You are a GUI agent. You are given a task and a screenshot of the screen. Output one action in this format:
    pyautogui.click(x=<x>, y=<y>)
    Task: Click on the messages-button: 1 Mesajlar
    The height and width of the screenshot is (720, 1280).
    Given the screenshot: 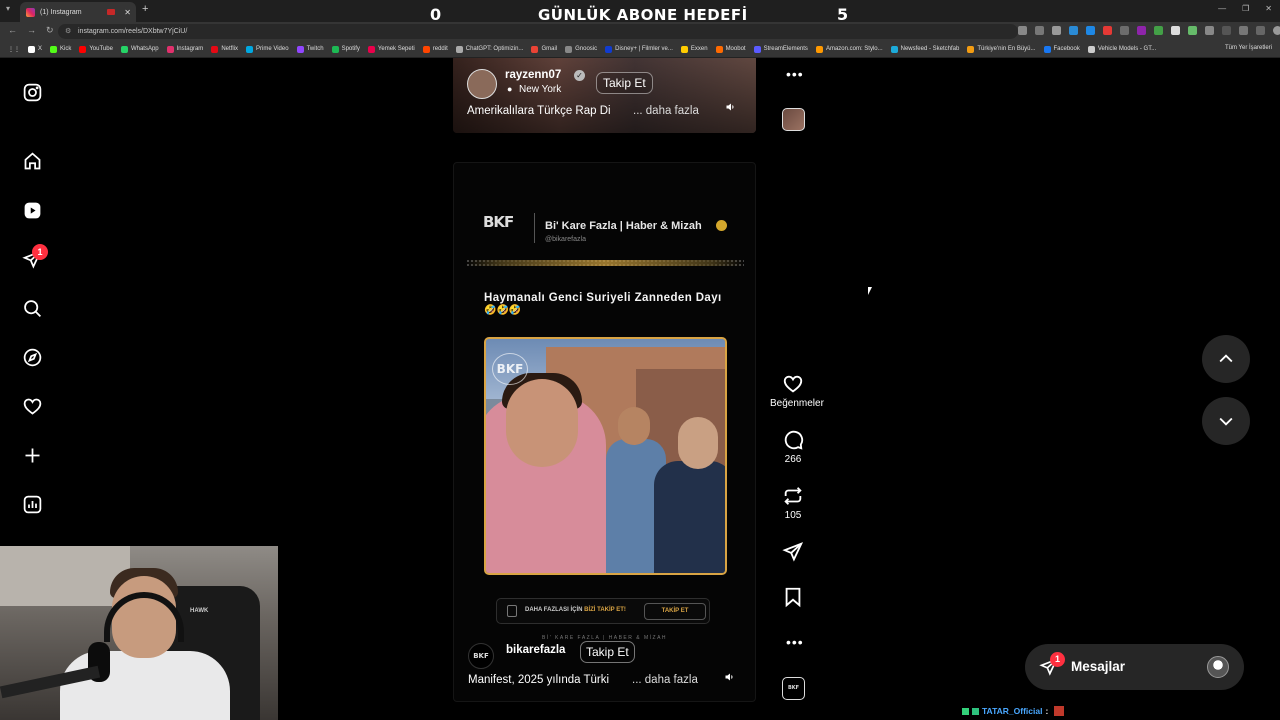 What is the action you would take?
    pyautogui.click(x=1134, y=667)
    